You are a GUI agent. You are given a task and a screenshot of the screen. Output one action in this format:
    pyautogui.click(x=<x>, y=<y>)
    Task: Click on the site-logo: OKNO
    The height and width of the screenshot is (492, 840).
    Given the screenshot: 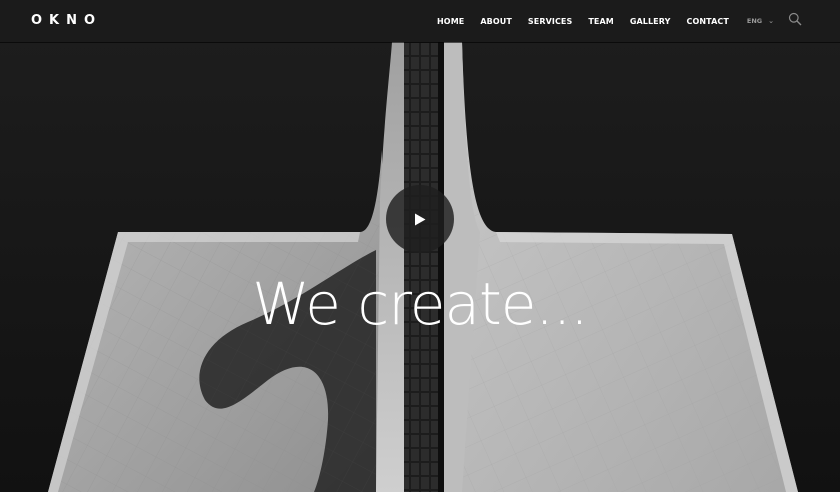 What is the action you would take?
    pyautogui.click(x=66, y=20)
    